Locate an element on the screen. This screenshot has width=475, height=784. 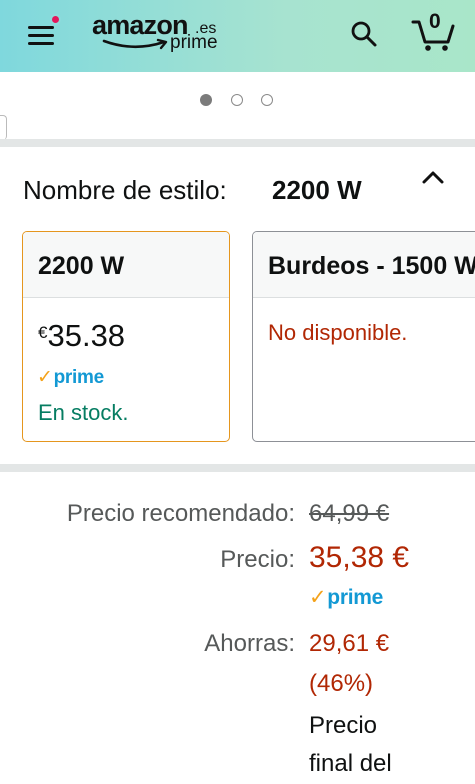
amazon-prime-logo: amazon .es prime is located at coordinates (162, 35).